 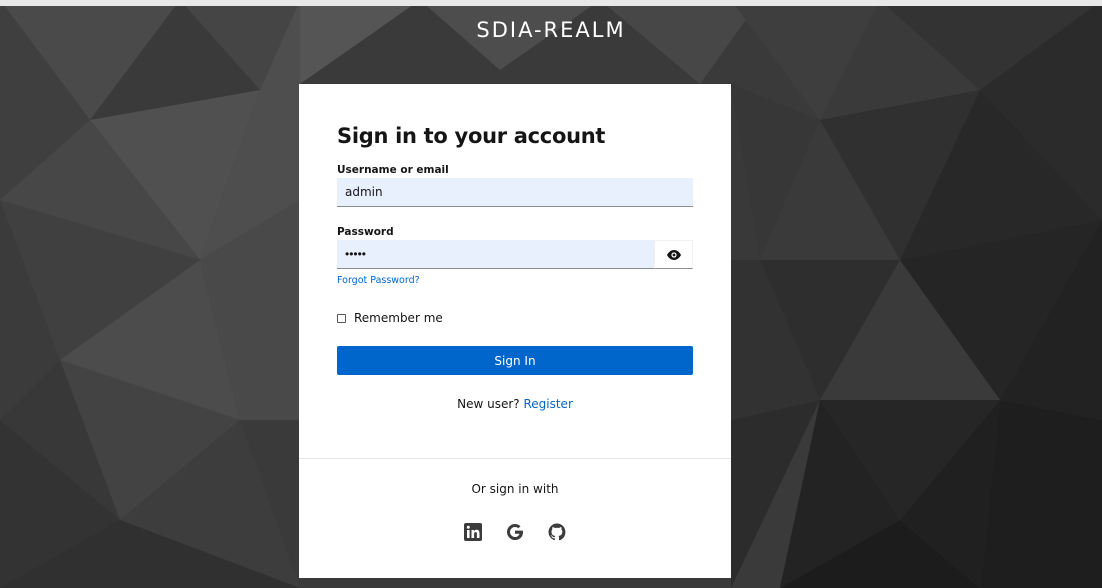 What do you see at coordinates (551, 30) in the screenshot?
I see `realm-title: SDIA-REALM` at bounding box center [551, 30].